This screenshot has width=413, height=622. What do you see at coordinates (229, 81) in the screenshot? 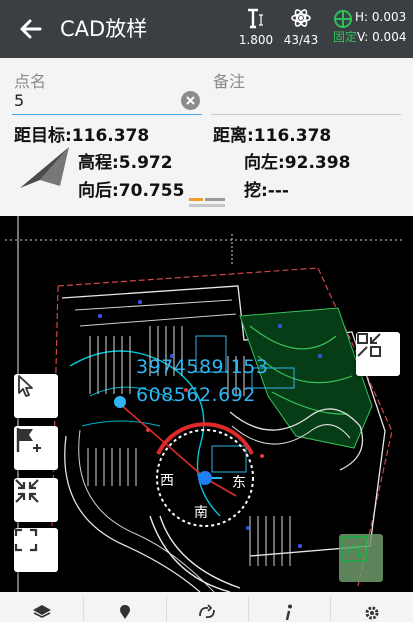
I see `remark-label: 备注` at bounding box center [229, 81].